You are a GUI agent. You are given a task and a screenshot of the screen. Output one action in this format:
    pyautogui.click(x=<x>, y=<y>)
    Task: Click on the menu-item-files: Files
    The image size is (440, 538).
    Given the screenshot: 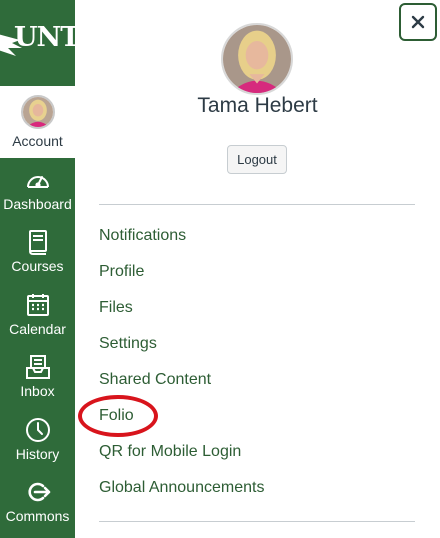 What is the action you would take?
    pyautogui.click(x=181, y=308)
    